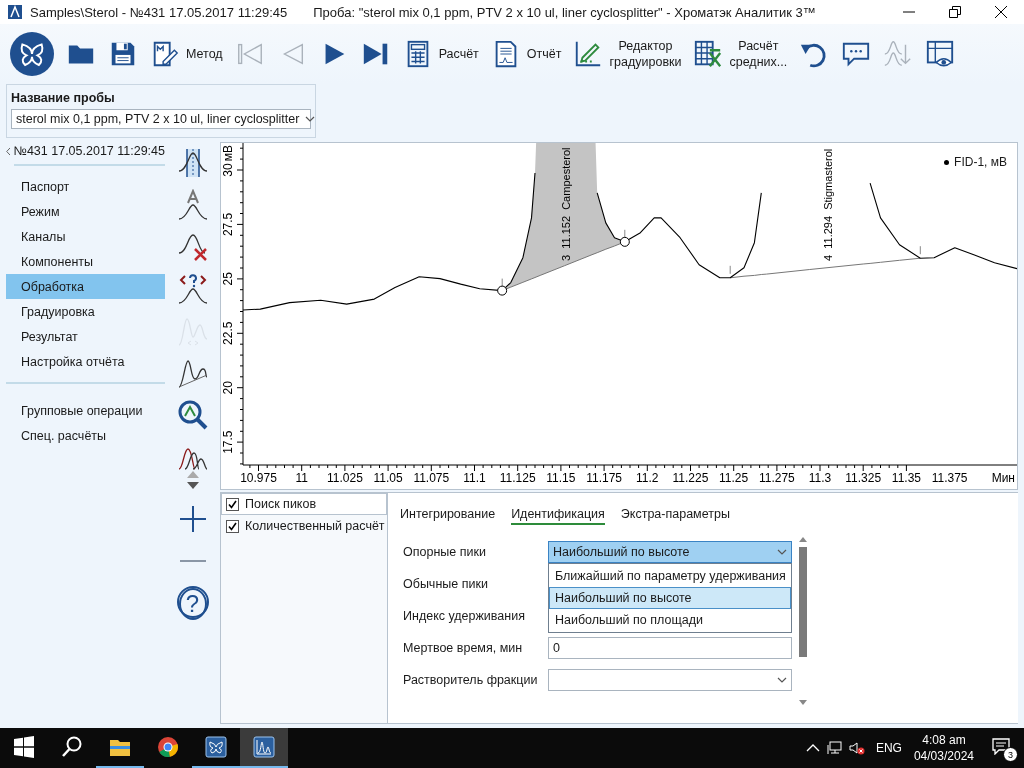 The image size is (1024, 768). Describe the element at coordinates (444, 552) in the screenshot. I see `field-label: Опорные пики` at that location.